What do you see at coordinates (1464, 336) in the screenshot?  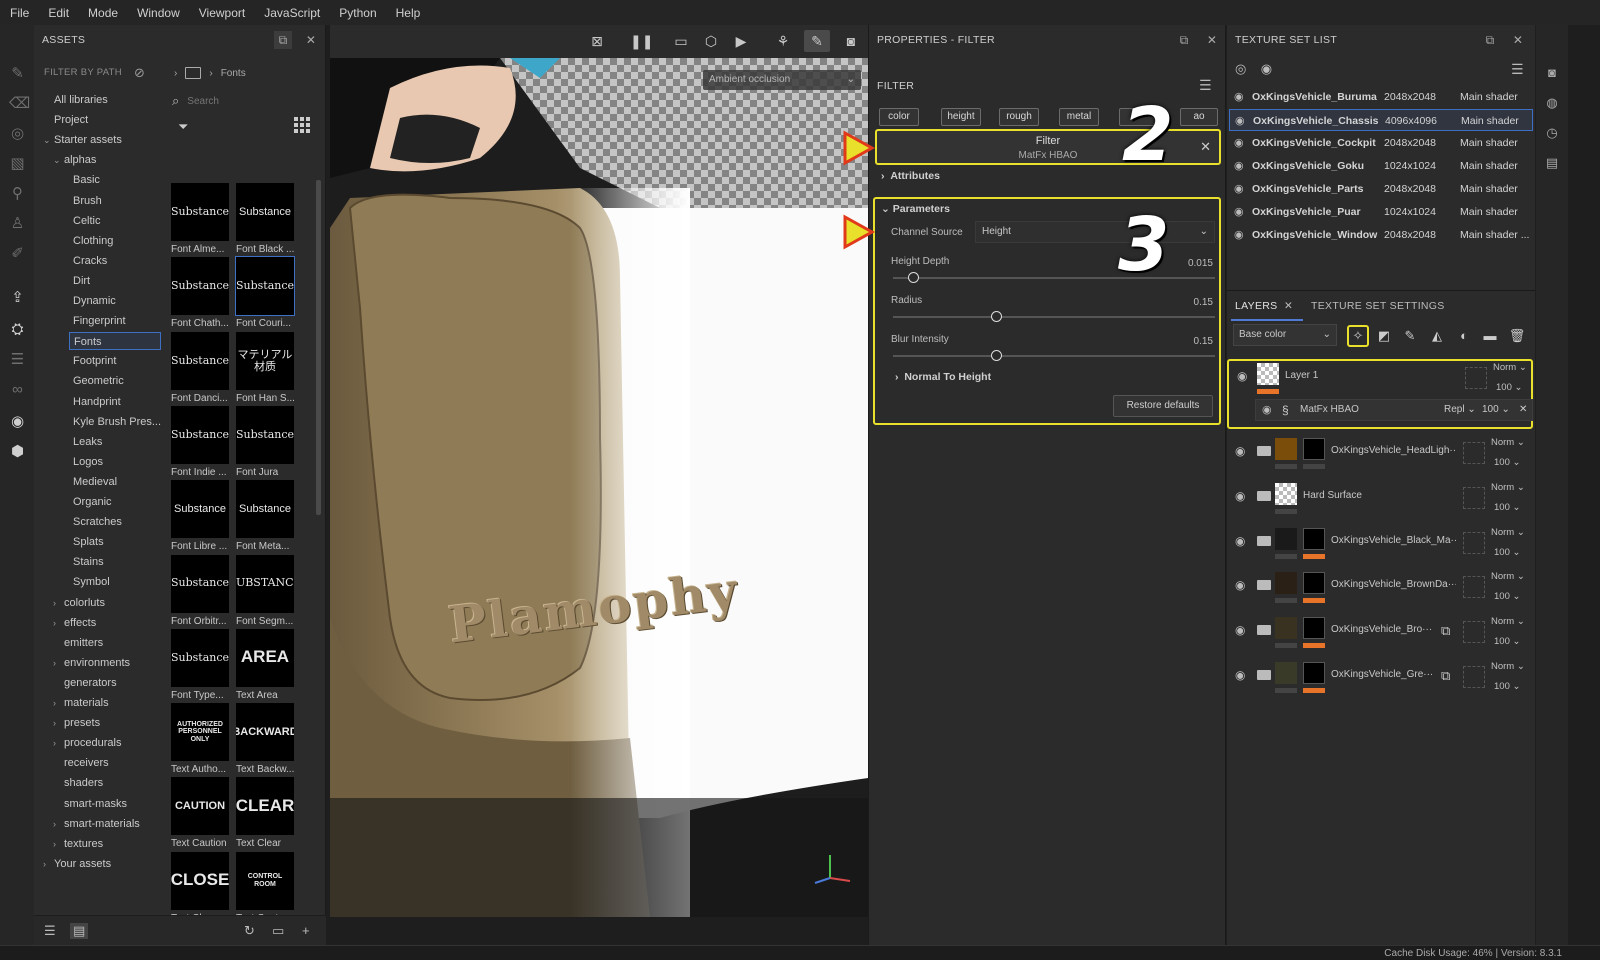 I see `smart-material-icon: ◐` at bounding box center [1464, 336].